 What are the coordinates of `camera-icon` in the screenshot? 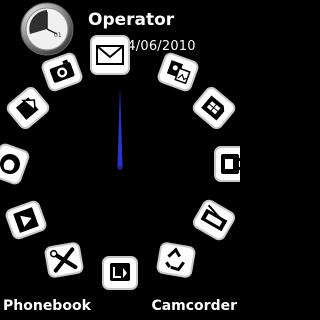 It's located at (62, 72).